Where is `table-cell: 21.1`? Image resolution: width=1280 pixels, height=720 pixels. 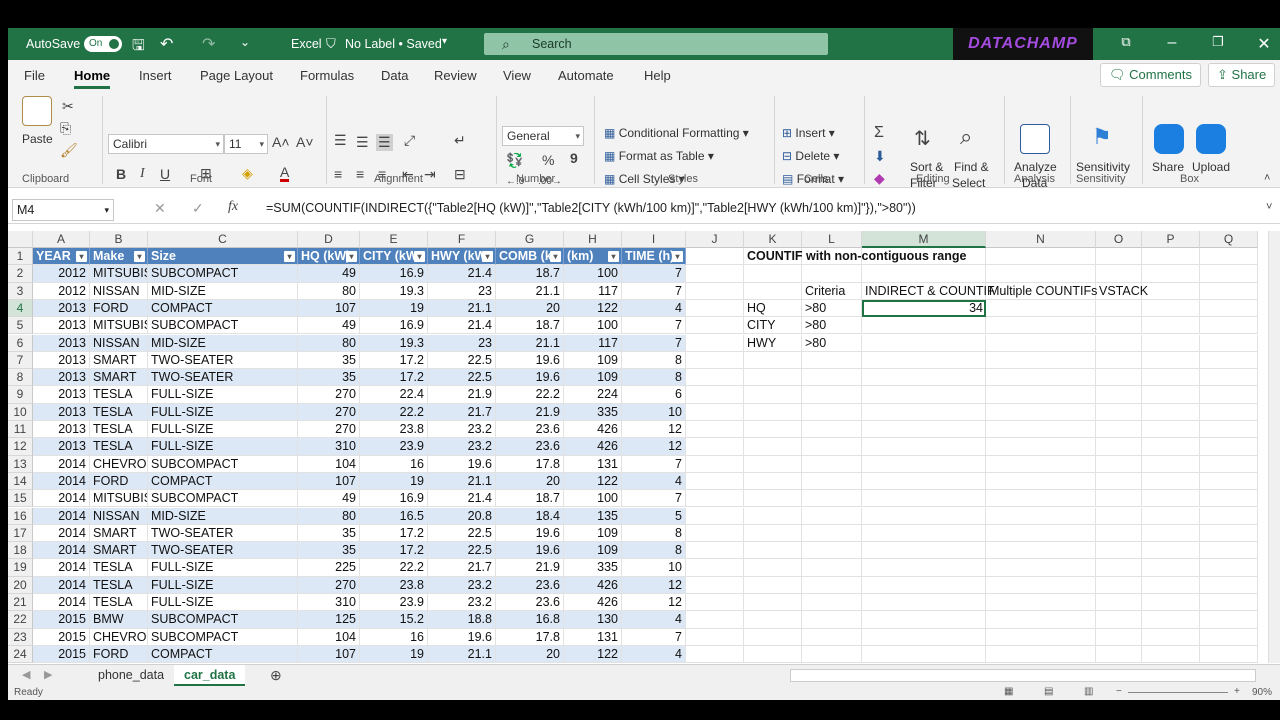 table-cell: 21.1 is located at coordinates (530, 343).